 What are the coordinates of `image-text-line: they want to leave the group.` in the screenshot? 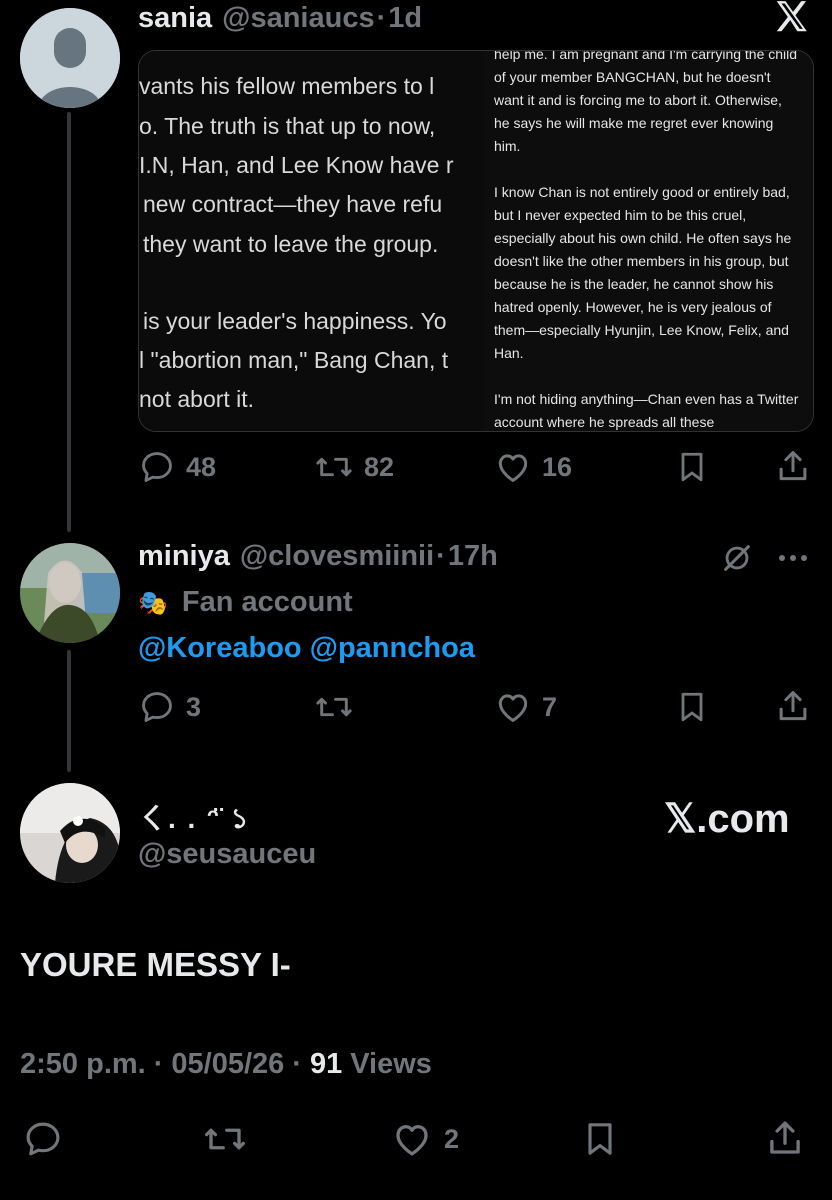 It's located at (291, 244).